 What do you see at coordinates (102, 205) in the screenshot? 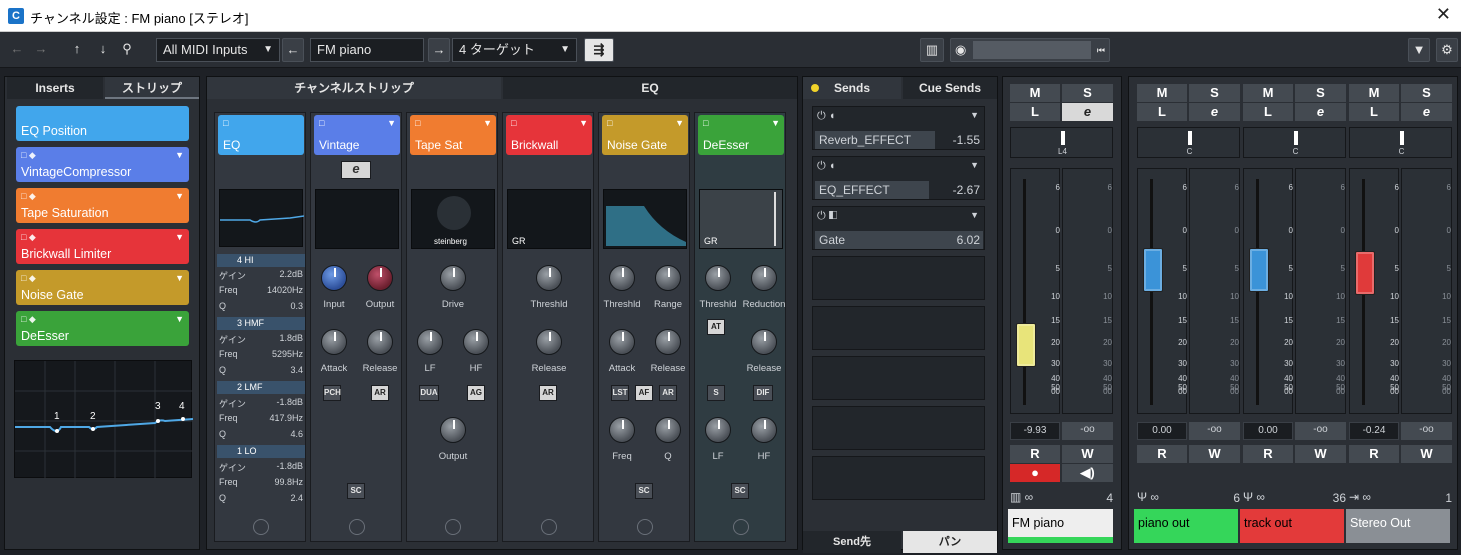
I see `insert-slot-tape-saturation: □ ◆ ▼ Tape Saturation` at bounding box center [102, 205].